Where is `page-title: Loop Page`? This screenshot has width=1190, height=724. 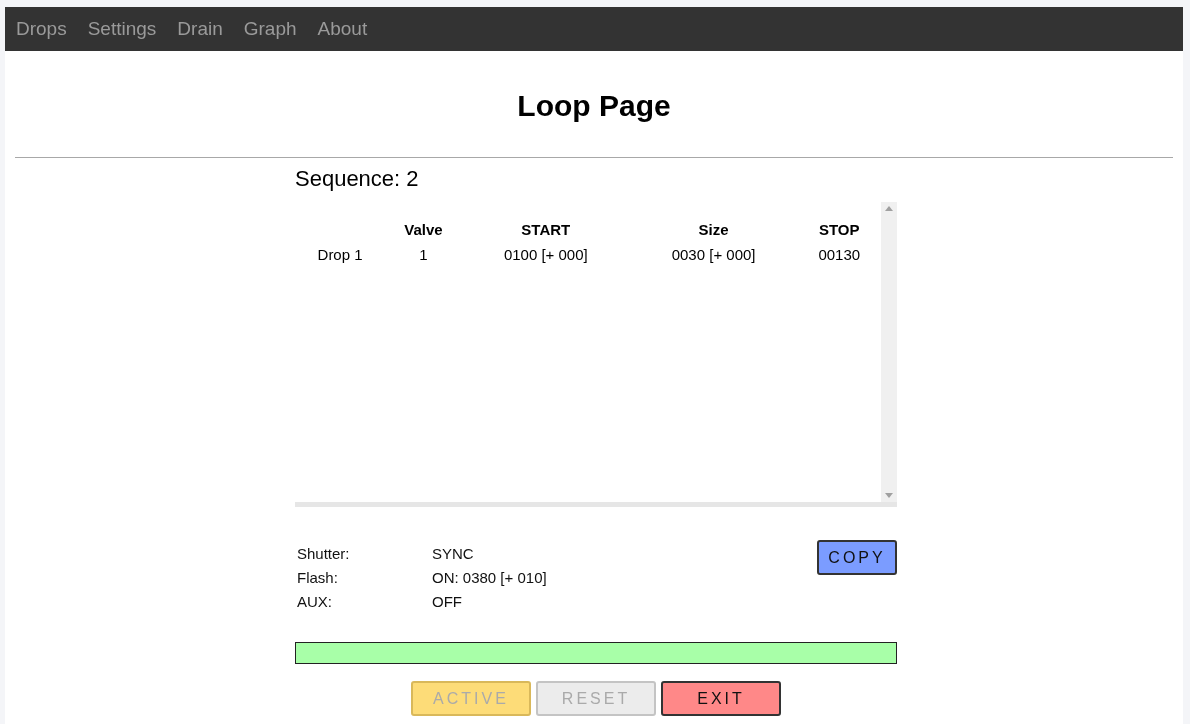
page-title: Loop Page is located at coordinates (594, 106).